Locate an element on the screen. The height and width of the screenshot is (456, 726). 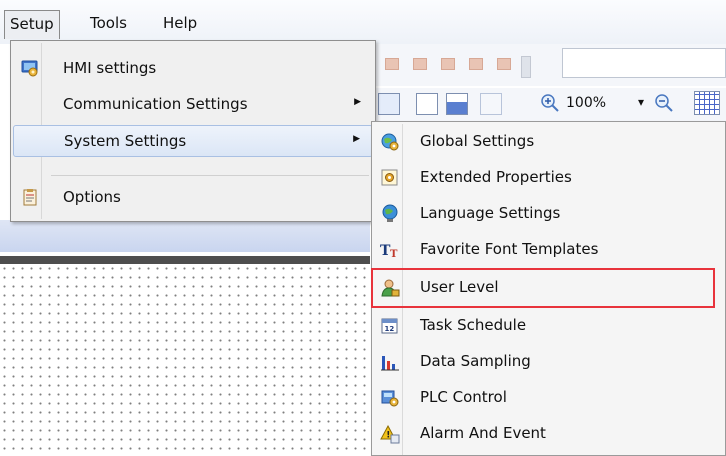
submenu-item-label: PLC Control is located at coordinates (463, 397).